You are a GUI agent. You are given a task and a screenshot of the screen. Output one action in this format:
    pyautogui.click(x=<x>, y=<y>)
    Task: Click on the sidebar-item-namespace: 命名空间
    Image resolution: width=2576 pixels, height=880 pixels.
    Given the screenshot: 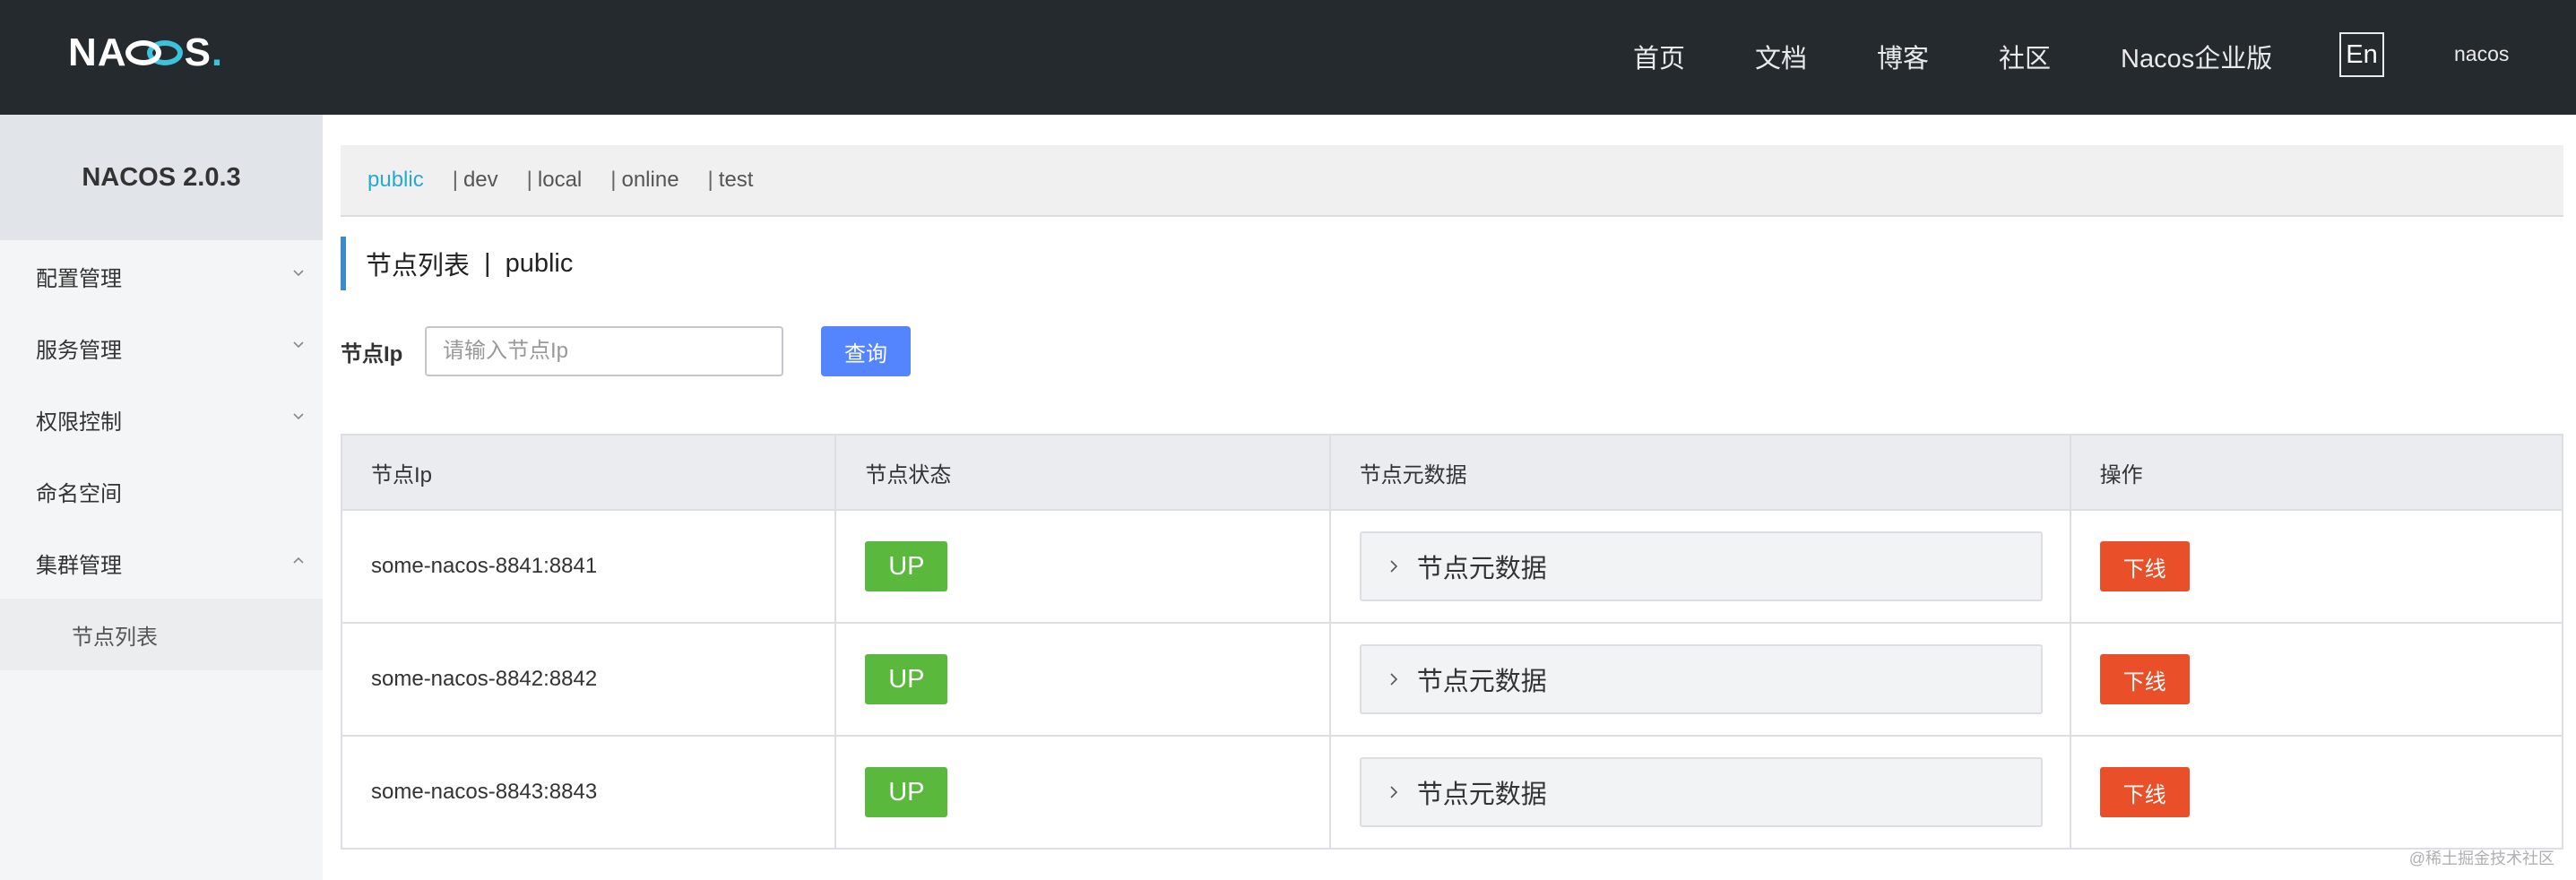 What is the action you would take?
    pyautogui.click(x=161, y=491)
    